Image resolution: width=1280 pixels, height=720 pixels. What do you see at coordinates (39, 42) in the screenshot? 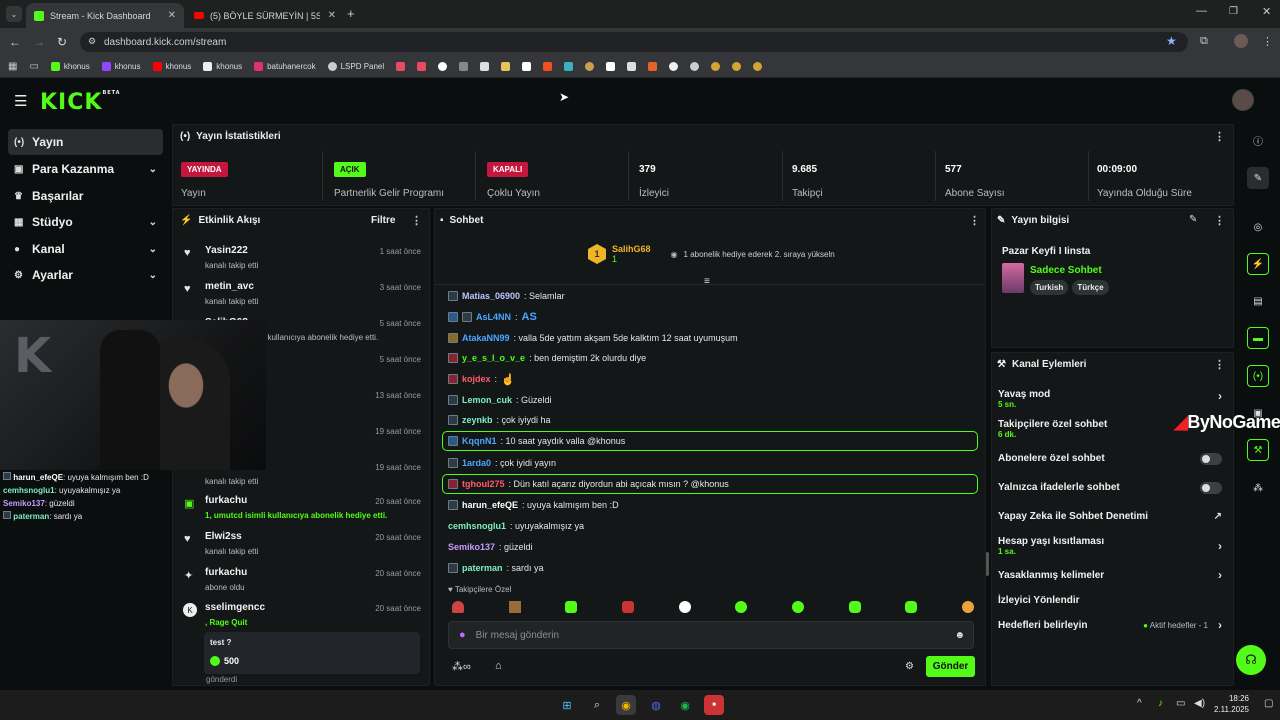
I see `forward-icon: →` at bounding box center [39, 42].